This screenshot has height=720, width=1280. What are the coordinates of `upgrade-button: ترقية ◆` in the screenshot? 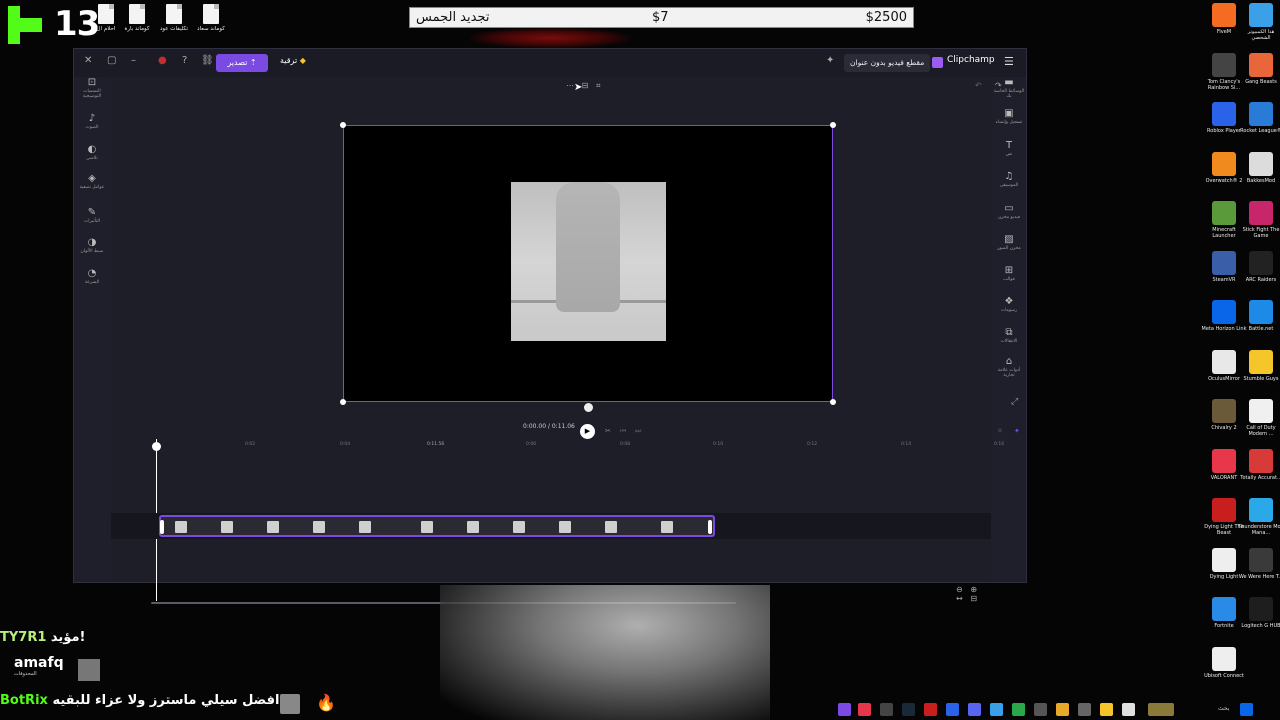 It's located at (293, 60).